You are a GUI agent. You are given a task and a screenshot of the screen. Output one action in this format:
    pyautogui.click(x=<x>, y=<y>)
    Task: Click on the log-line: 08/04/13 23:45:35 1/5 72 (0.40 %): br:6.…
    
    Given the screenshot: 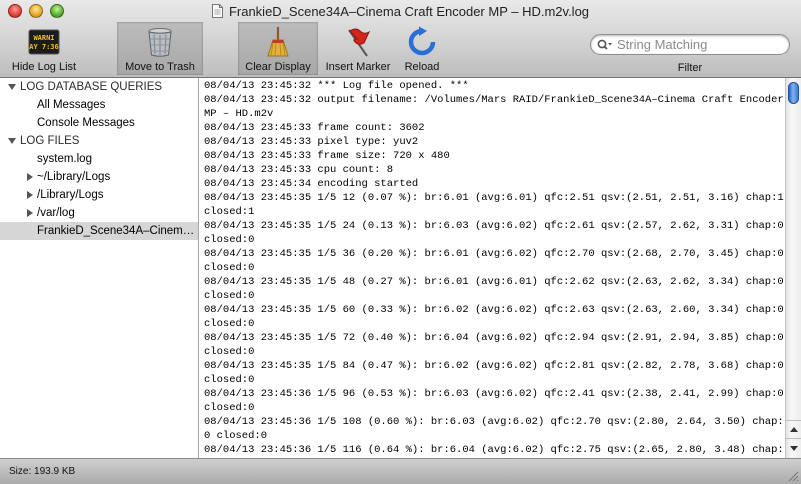 What is the action you would take?
    pyautogui.click(x=494, y=345)
    